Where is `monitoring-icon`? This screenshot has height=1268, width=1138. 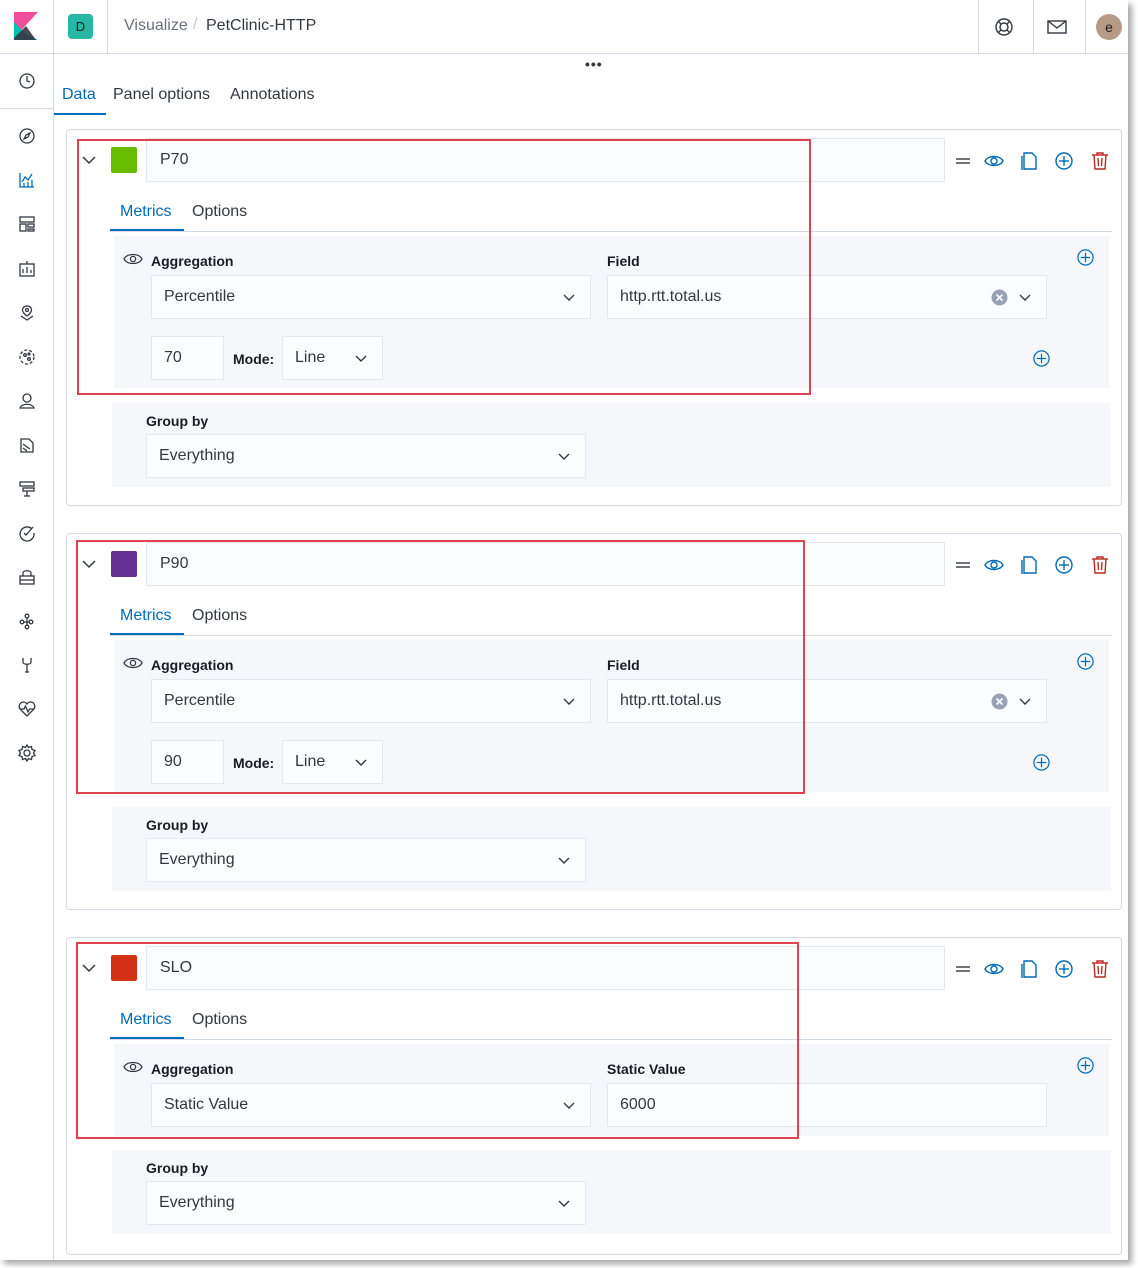
monitoring-icon is located at coordinates (27, 709).